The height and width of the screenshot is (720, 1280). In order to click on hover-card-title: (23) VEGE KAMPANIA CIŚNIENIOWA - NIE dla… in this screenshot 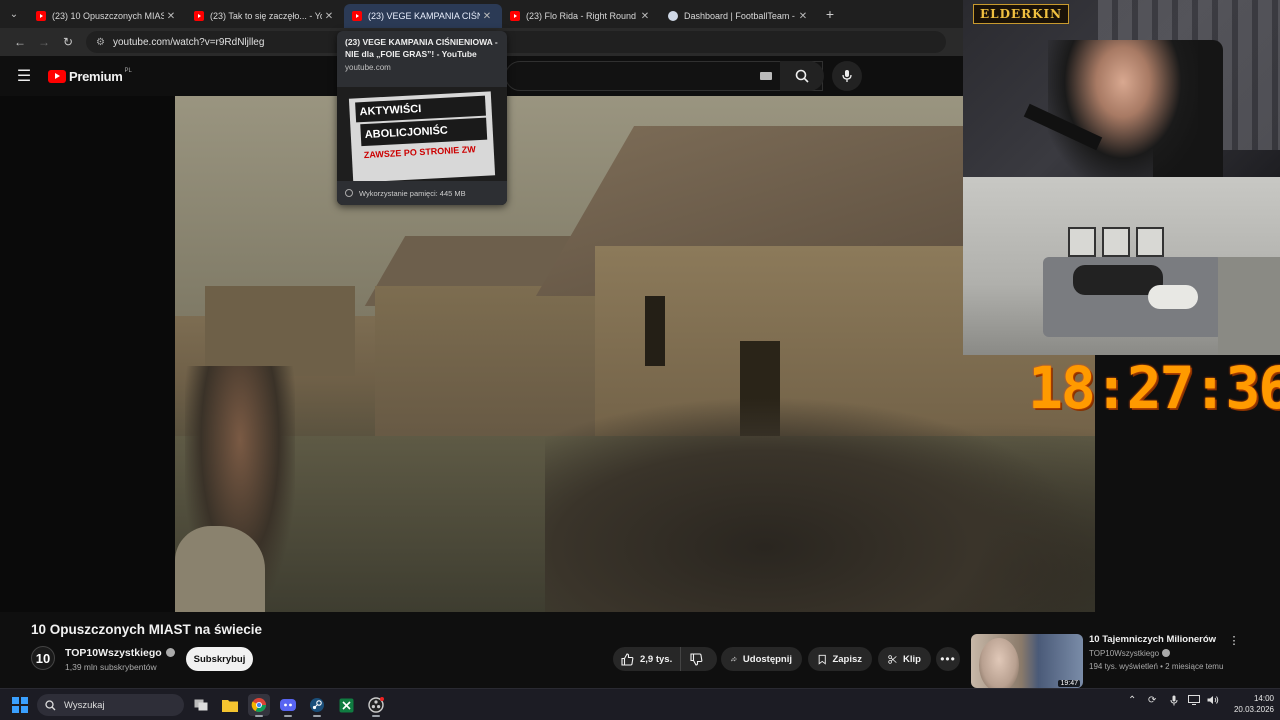, I will do `click(421, 48)`.